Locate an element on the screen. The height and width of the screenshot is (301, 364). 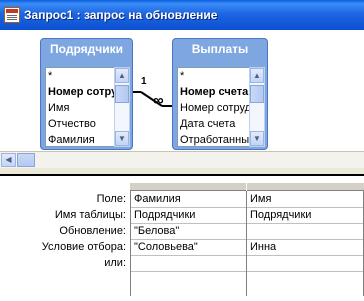
grid-cell: Имя is located at coordinates (305, 199).